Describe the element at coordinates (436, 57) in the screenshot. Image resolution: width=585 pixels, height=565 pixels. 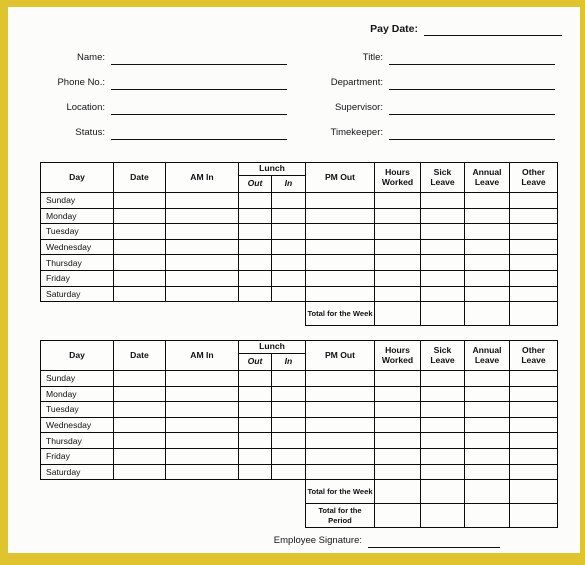
I see `field-title: Title:` at that location.